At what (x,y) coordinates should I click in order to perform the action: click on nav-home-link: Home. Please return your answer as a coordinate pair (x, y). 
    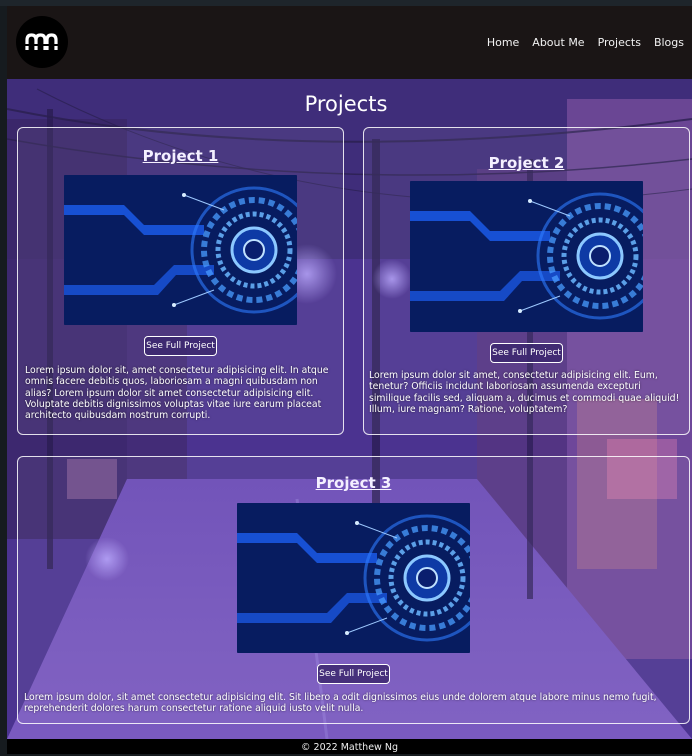
    Looking at the image, I should click on (503, 42).